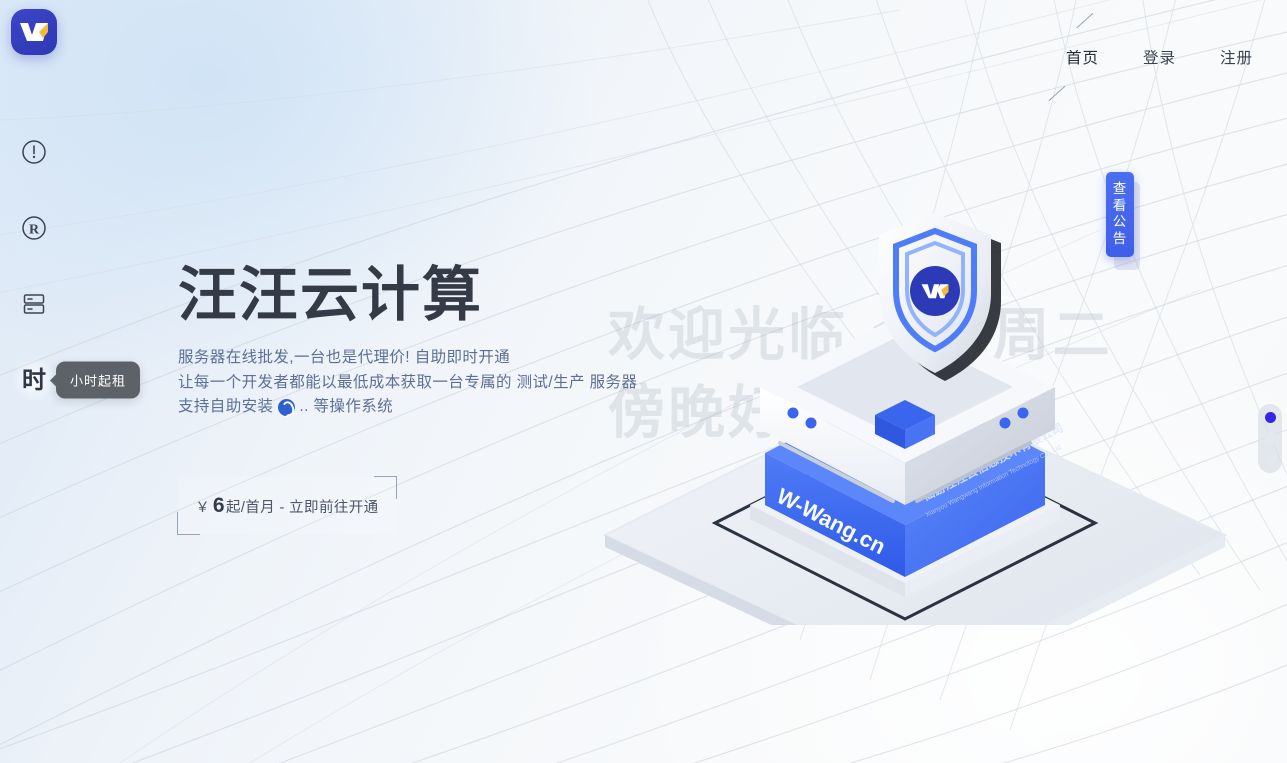 This screenshot has height=763, width=1287. I want to click on hero-subtitle-2: 让每一个开发者都能以最低成本获取一台专属的 测试/生产 服务器, so click(438, 383).